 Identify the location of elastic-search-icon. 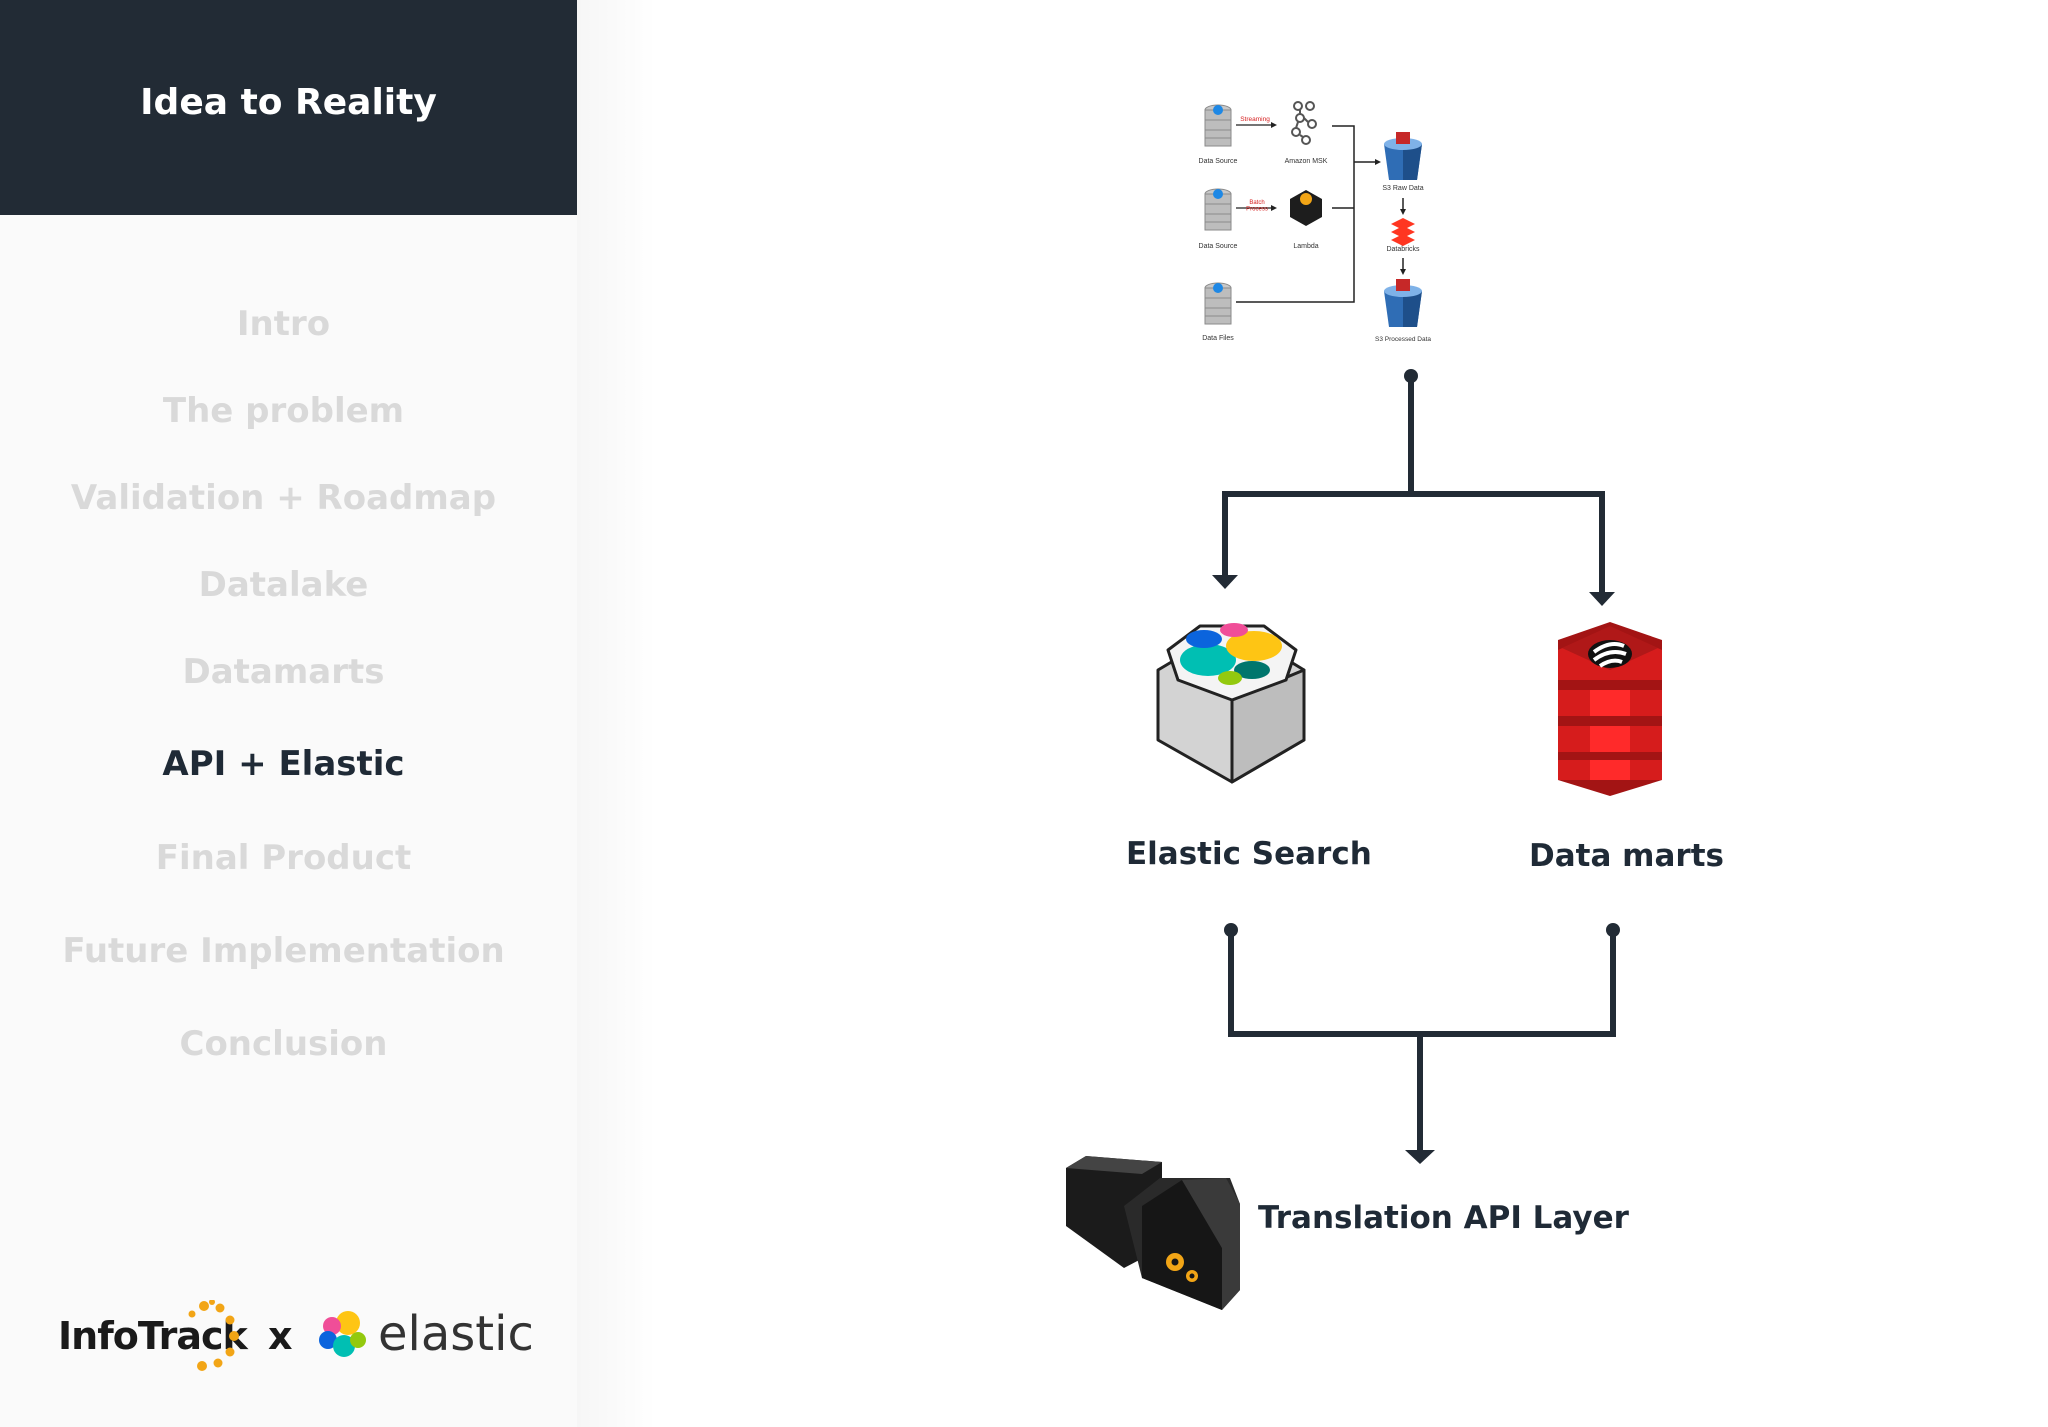
(1231, 703).